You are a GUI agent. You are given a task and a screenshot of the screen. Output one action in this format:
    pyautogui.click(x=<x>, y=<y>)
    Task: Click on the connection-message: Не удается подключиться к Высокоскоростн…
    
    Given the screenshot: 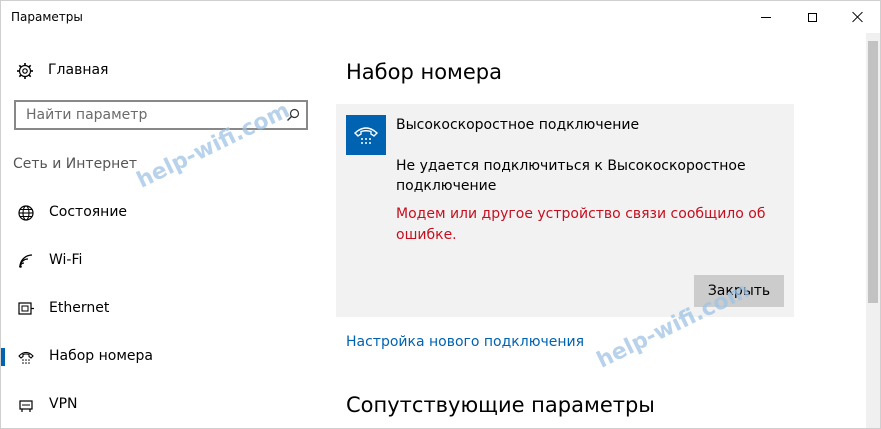 What is the action you would take?
    pyautogui.click(x=571, y=176)
    